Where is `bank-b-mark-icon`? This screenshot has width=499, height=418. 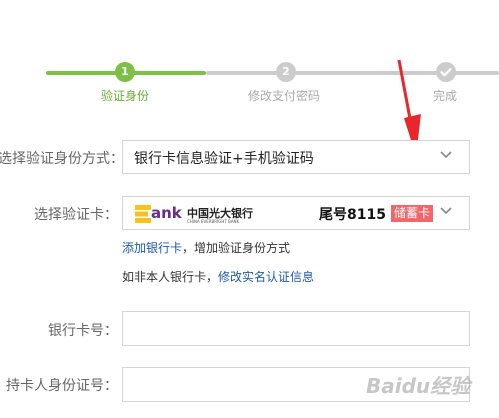
bank-b-mark-icon is located at coordinates (143, 214).